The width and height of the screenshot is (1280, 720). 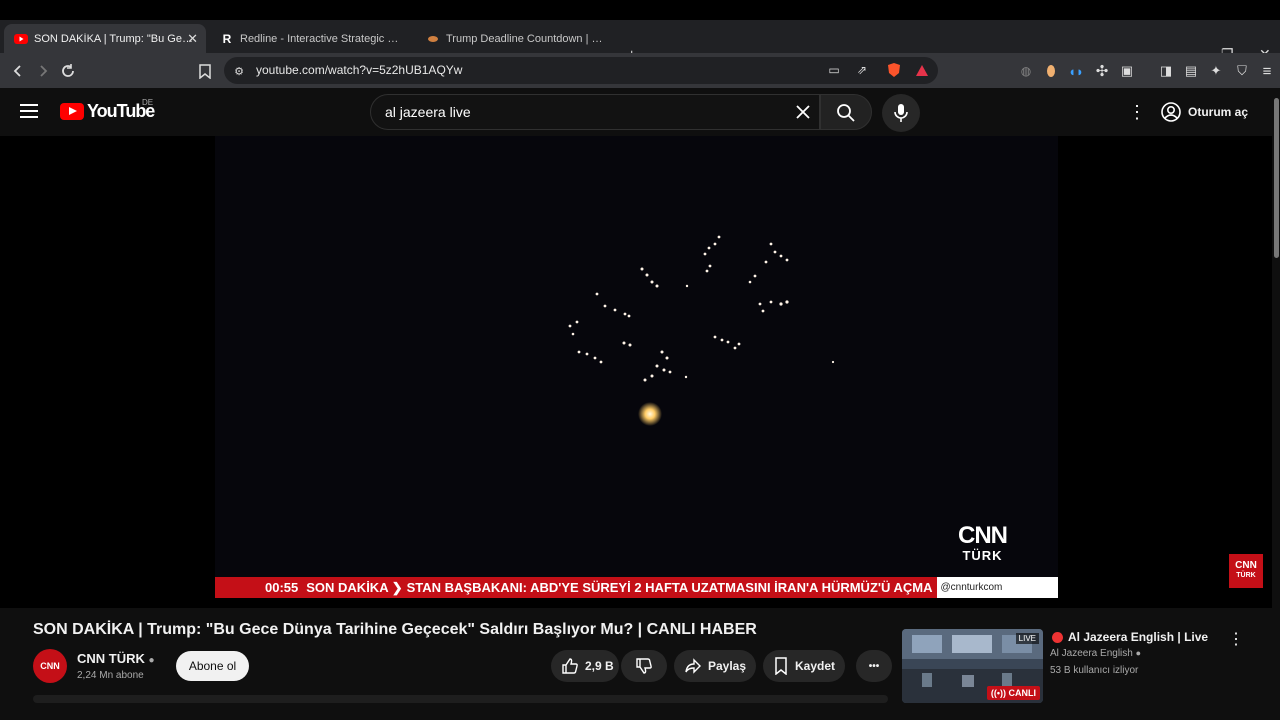 I want to click on recommended-channel-name: Al Jazeera English, so click(x=1091, y=653).